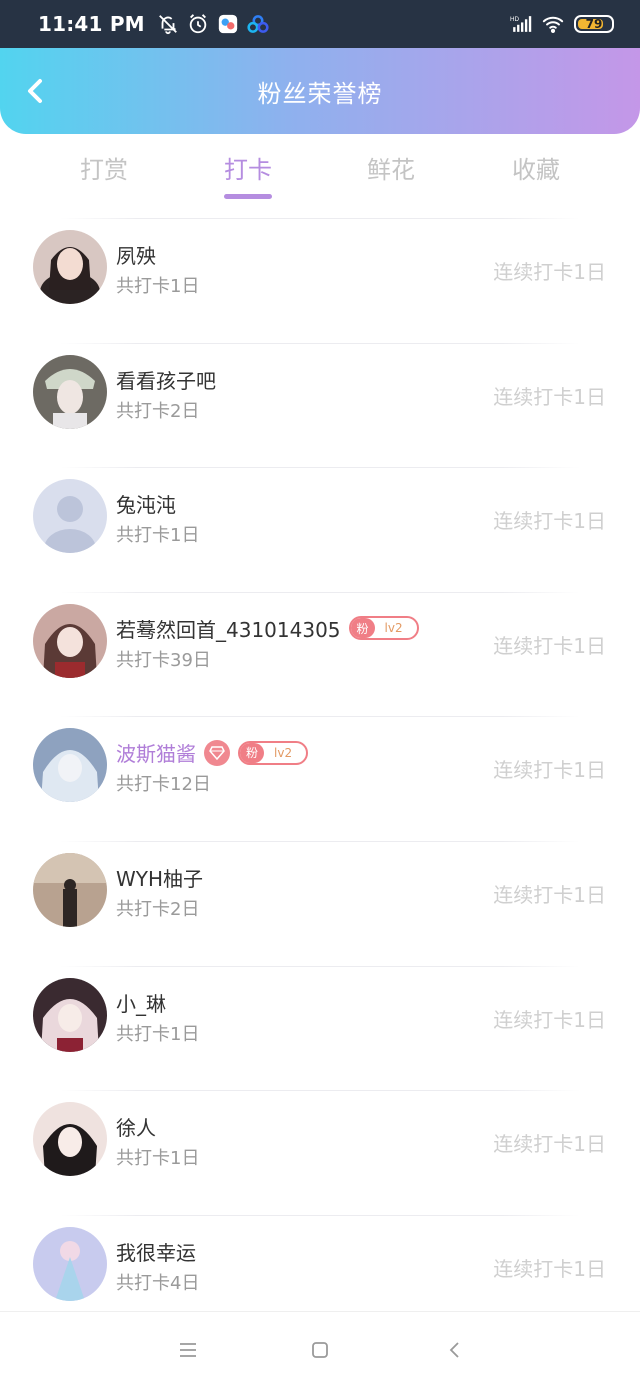  I want to click on name-line: 波斯猫酱 粉 lv2, so click(212, 752).